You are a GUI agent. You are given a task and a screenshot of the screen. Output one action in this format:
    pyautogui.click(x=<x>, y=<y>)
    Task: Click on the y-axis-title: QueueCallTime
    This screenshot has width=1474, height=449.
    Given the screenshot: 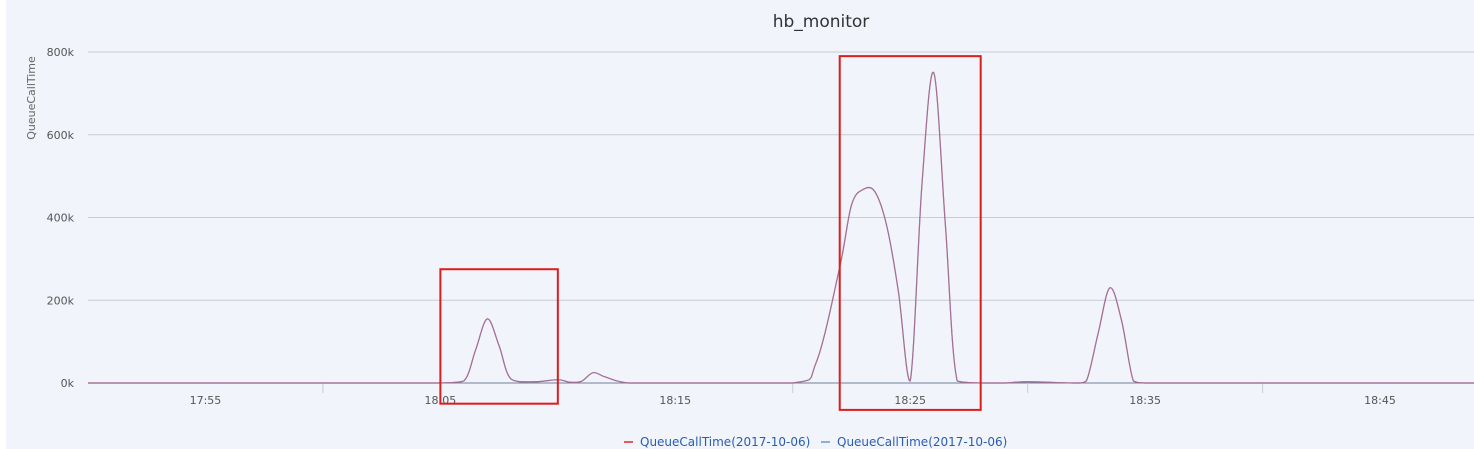 What is the action you would take?
    pyautogui.click(x=31, y=98)
    